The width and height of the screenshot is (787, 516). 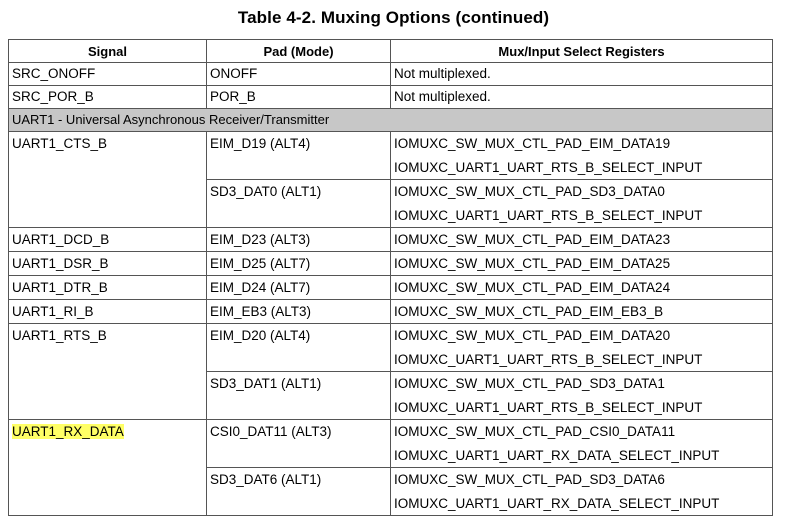 What do you see at coordinates (298, 347) in the screenshot?
I see `pad-cell: EIM_D20 (ALT4)` at bounding box center [298, 347].